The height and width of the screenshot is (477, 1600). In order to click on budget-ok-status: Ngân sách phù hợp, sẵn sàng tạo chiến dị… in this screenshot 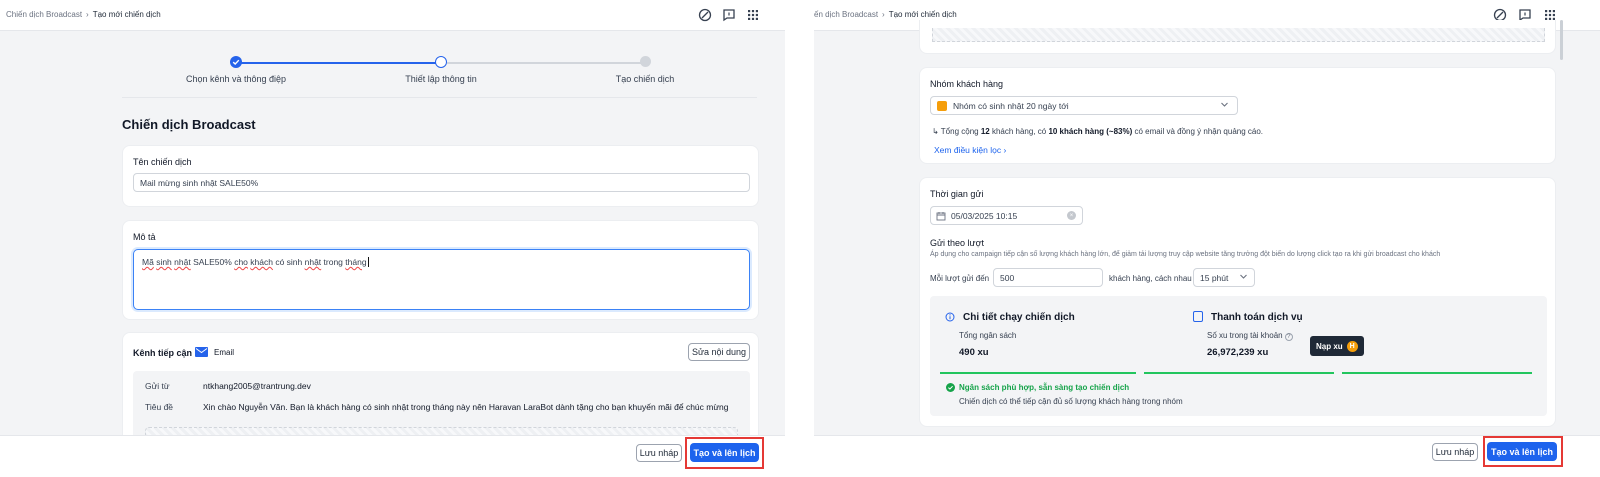, I will do `click(1044, 387)`.